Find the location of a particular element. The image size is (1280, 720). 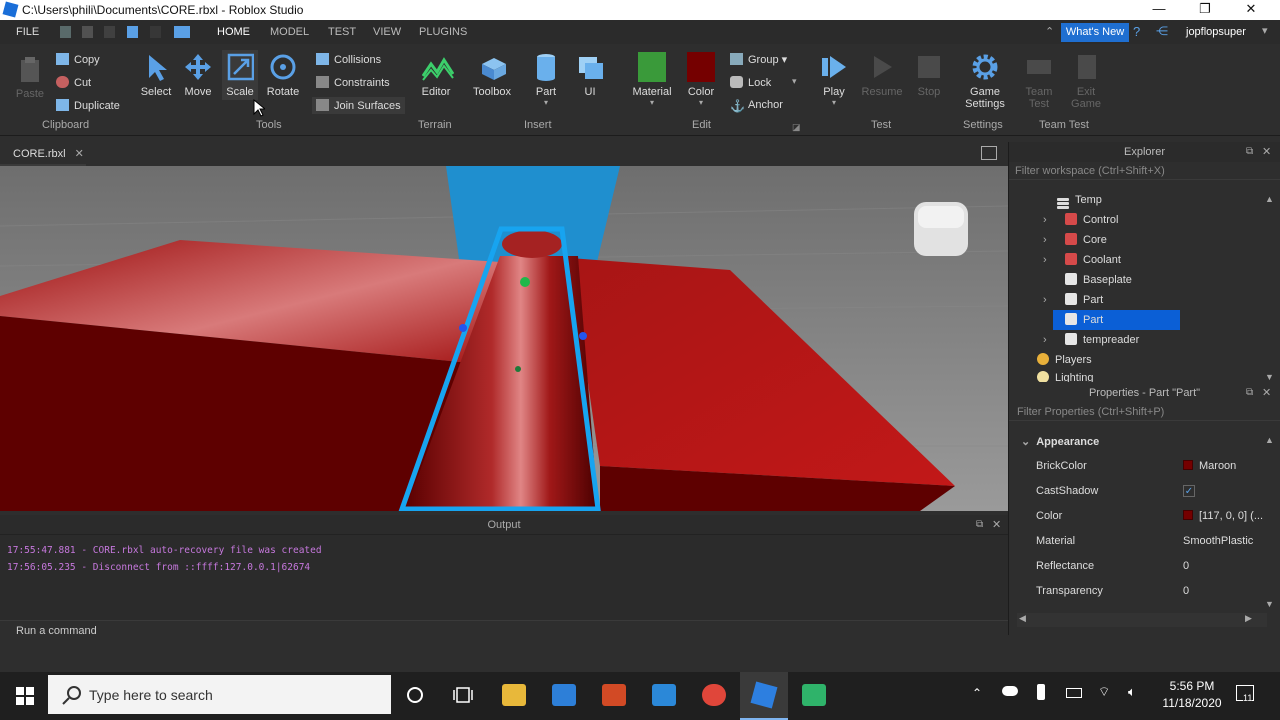

minimize-button: — is located at coordinates (1159, 10).